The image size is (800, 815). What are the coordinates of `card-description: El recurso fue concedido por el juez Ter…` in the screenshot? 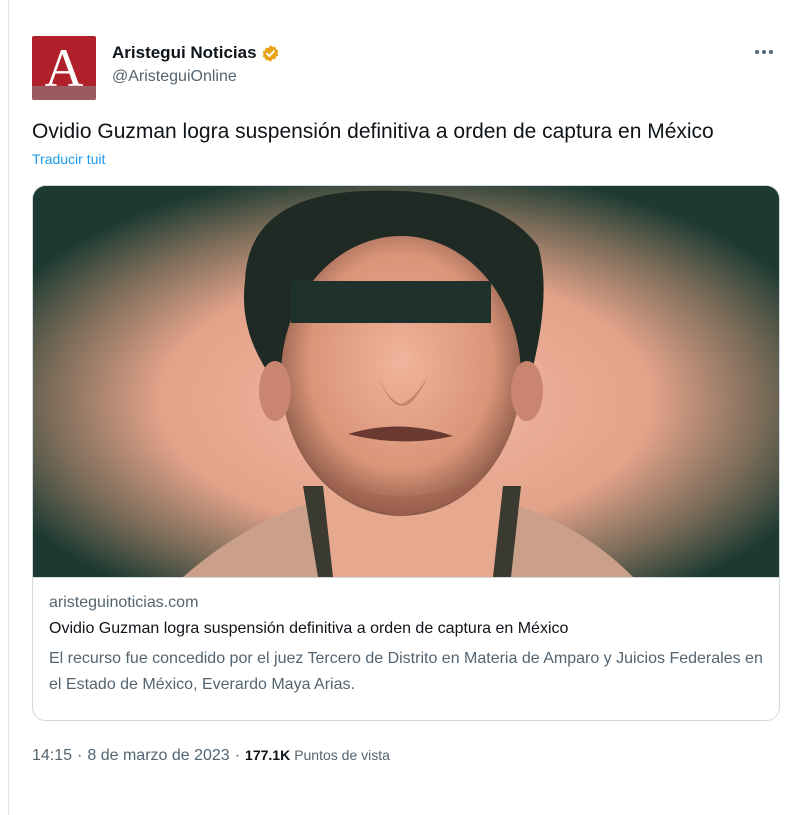 It's located at (406, 671).